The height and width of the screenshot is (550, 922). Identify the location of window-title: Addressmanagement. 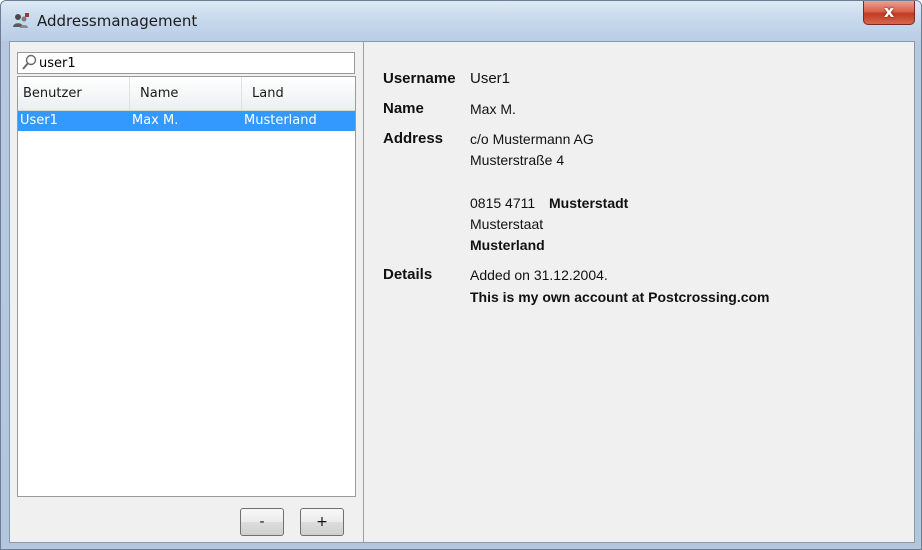
(117, 21).